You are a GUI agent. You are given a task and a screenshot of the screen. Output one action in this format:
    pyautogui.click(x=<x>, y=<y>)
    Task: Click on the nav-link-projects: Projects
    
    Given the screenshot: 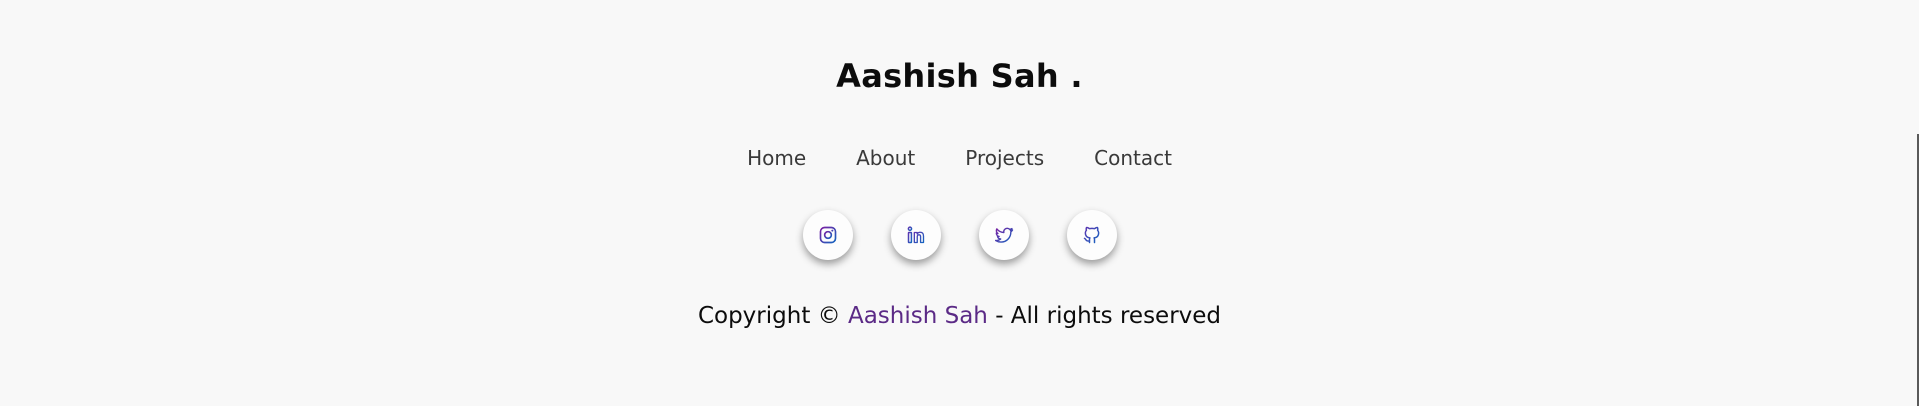 What is the action you would take?
    pyautogui.click(x=1004, y=158)
    